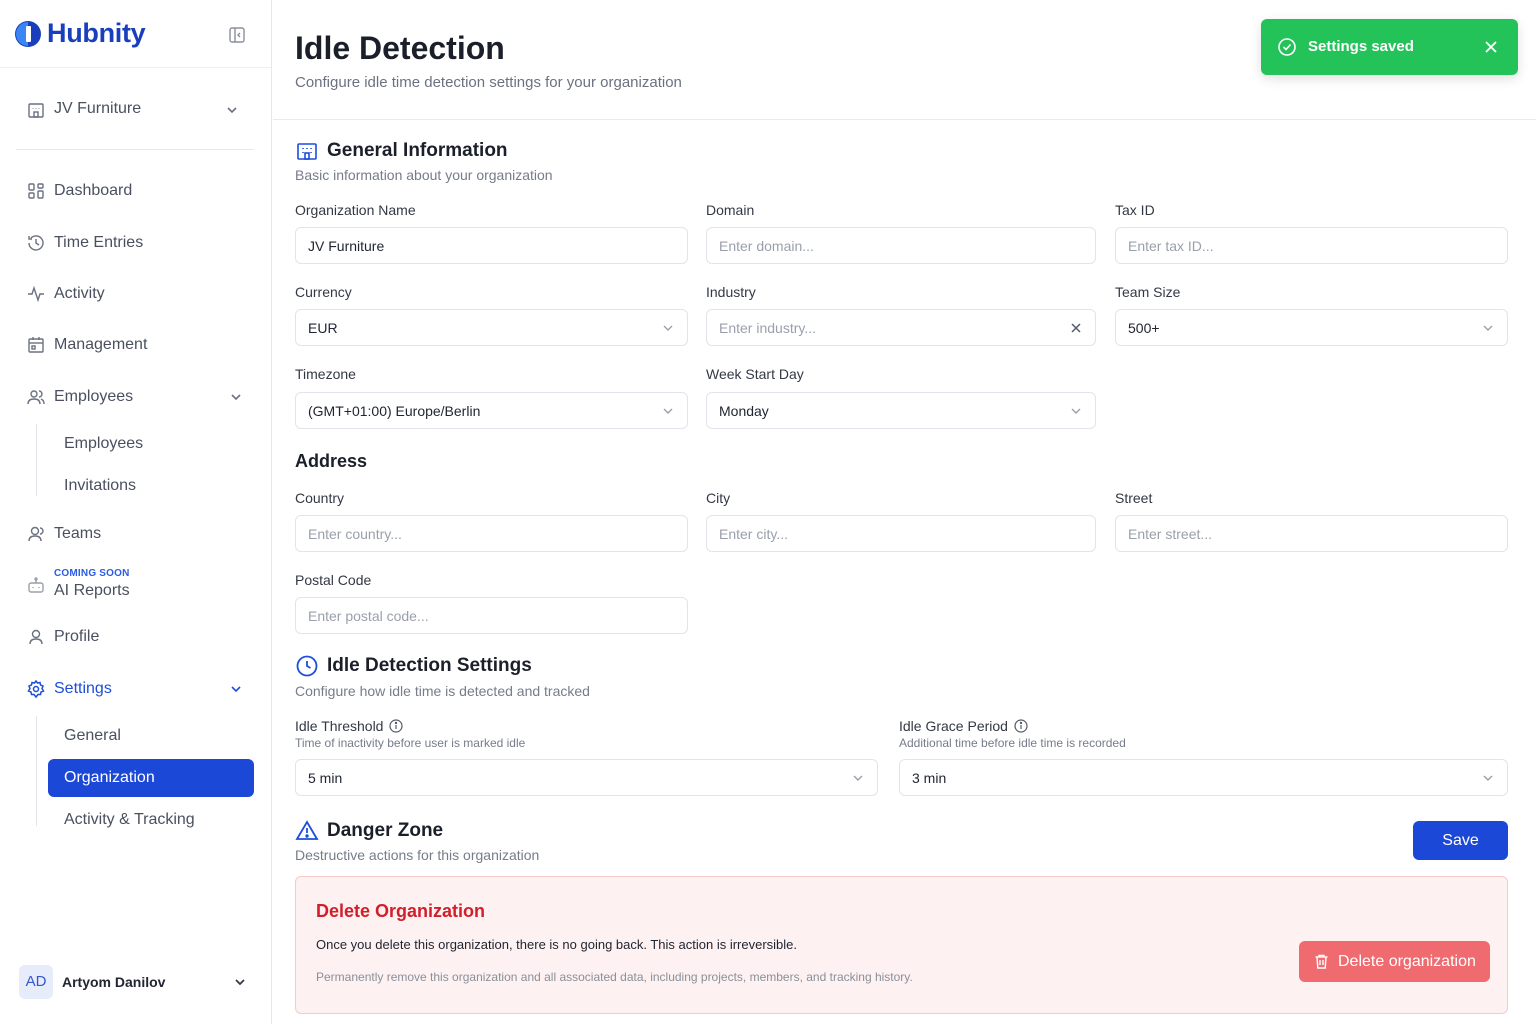  I want to click on history-icon, so click(36, 243).